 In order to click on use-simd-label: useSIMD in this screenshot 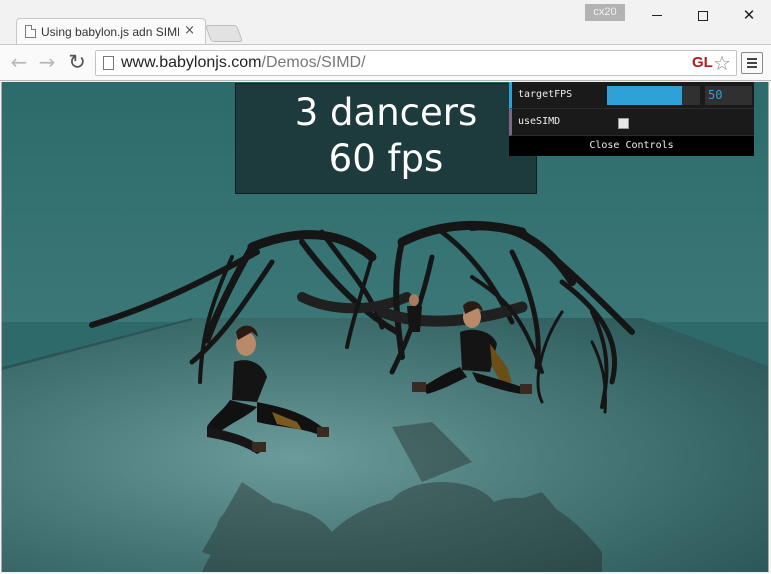, I will do `click(539, 121)`.